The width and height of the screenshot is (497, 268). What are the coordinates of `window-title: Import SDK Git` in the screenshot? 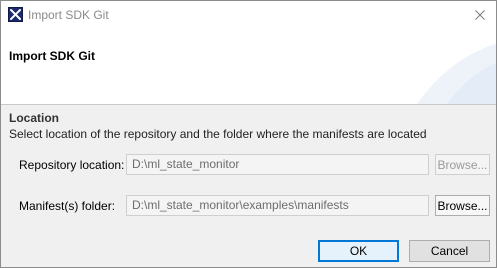 It's located at (68, 15).